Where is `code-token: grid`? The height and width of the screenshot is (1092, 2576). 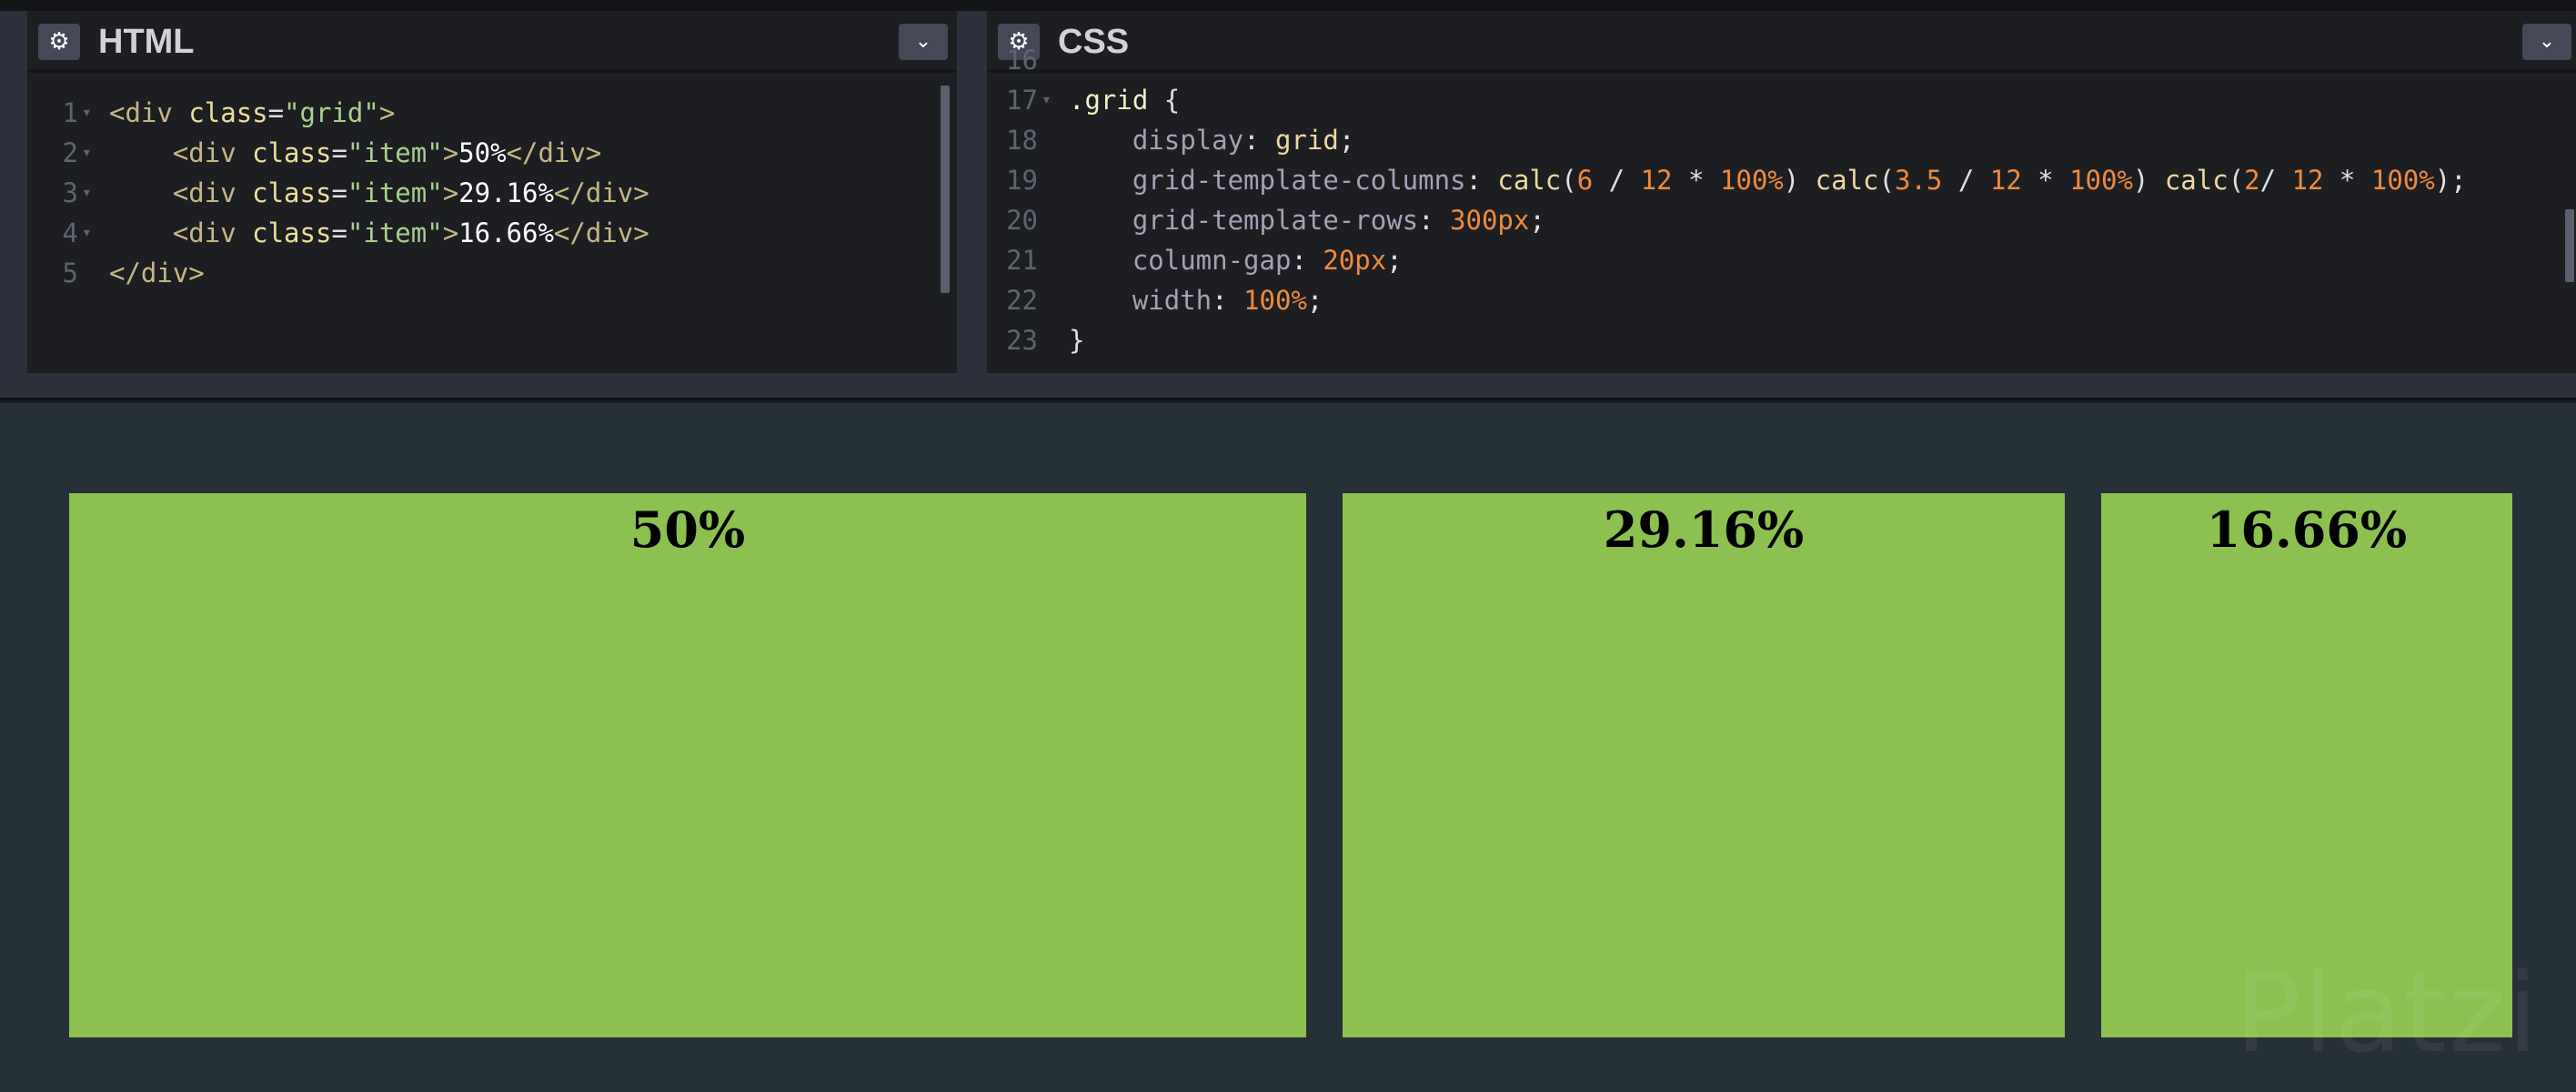
code-token: grid is located at coordinates (1306, 141).